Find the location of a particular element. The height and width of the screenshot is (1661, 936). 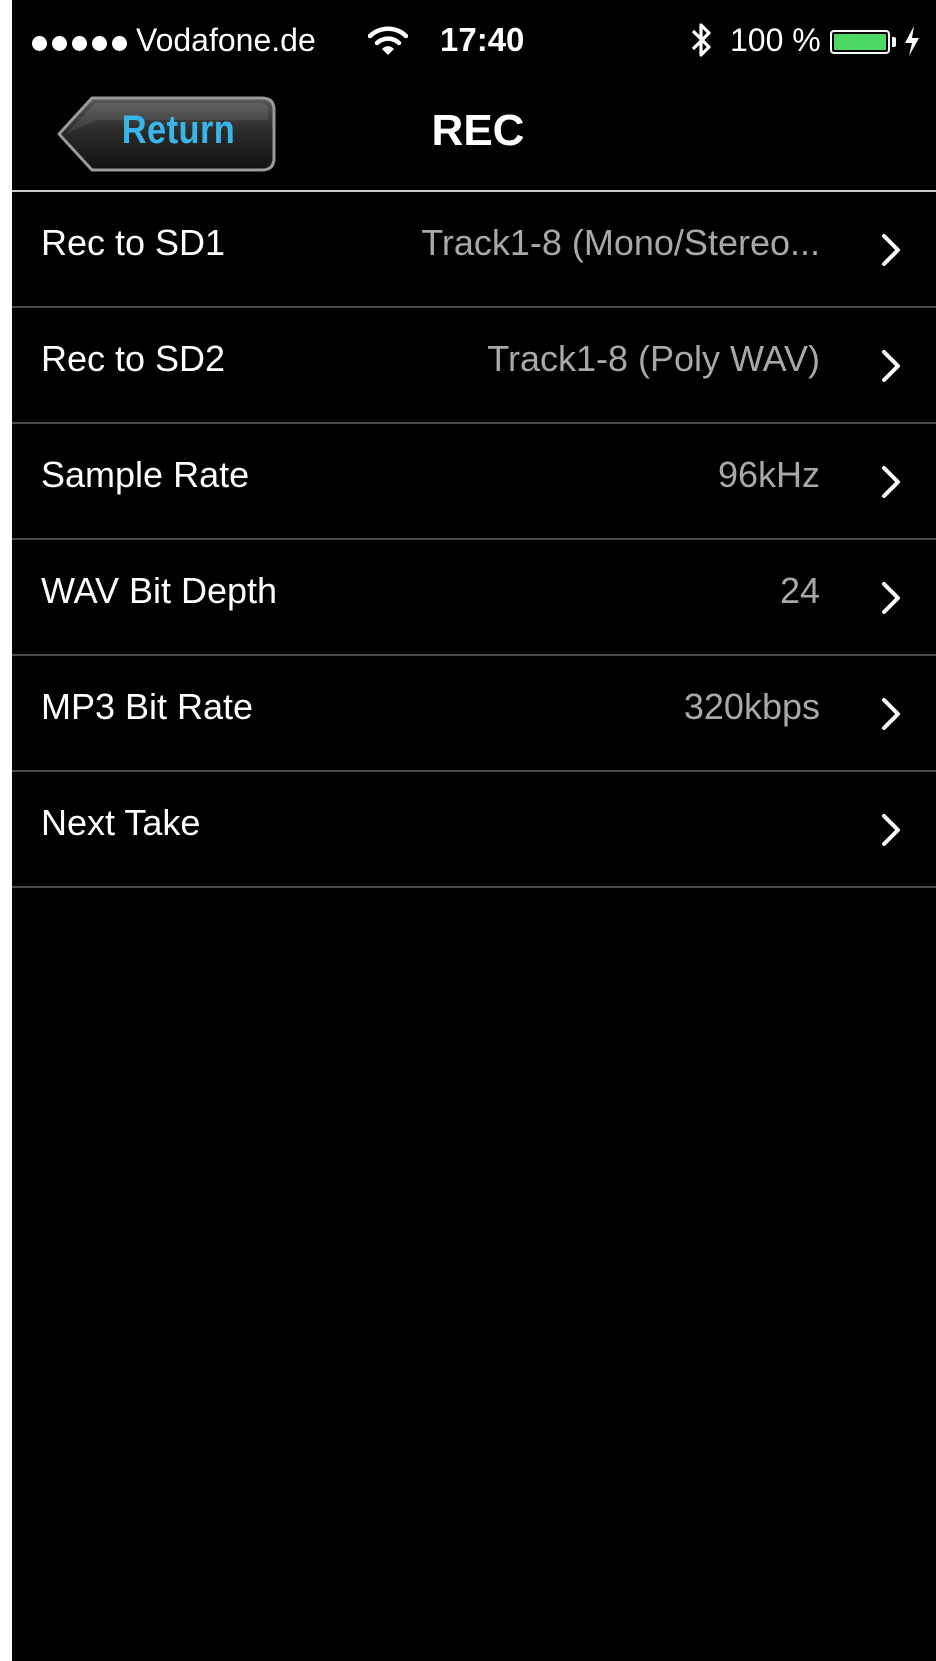

charging-icon is located at coordinates (912, 41).